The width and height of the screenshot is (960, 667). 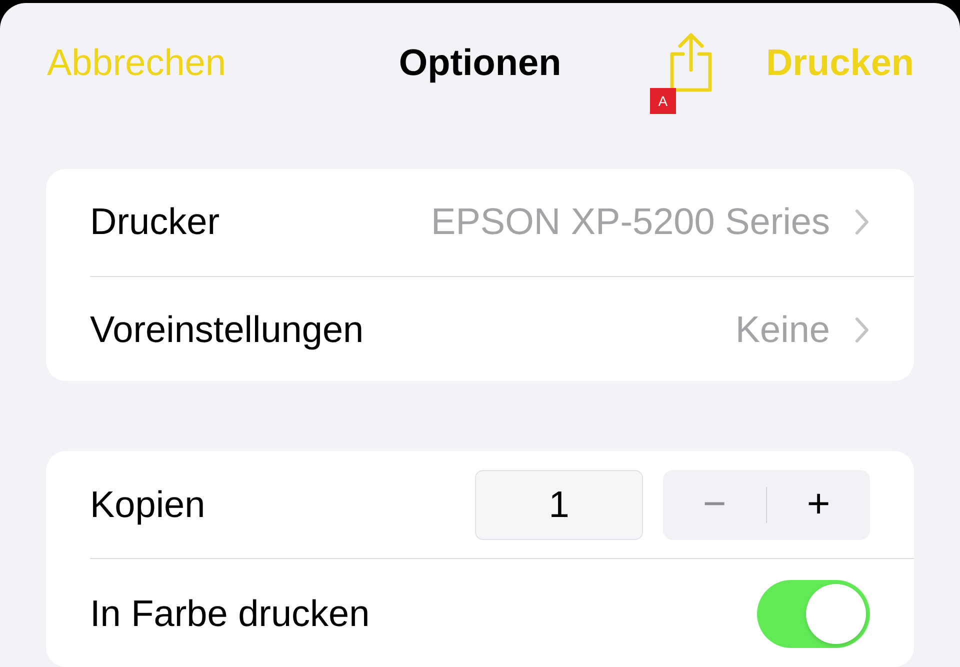 What do you see at coordinates (818, 505) in the screenshot?
I see `increment-button: +` at bounding box center [818, 505].